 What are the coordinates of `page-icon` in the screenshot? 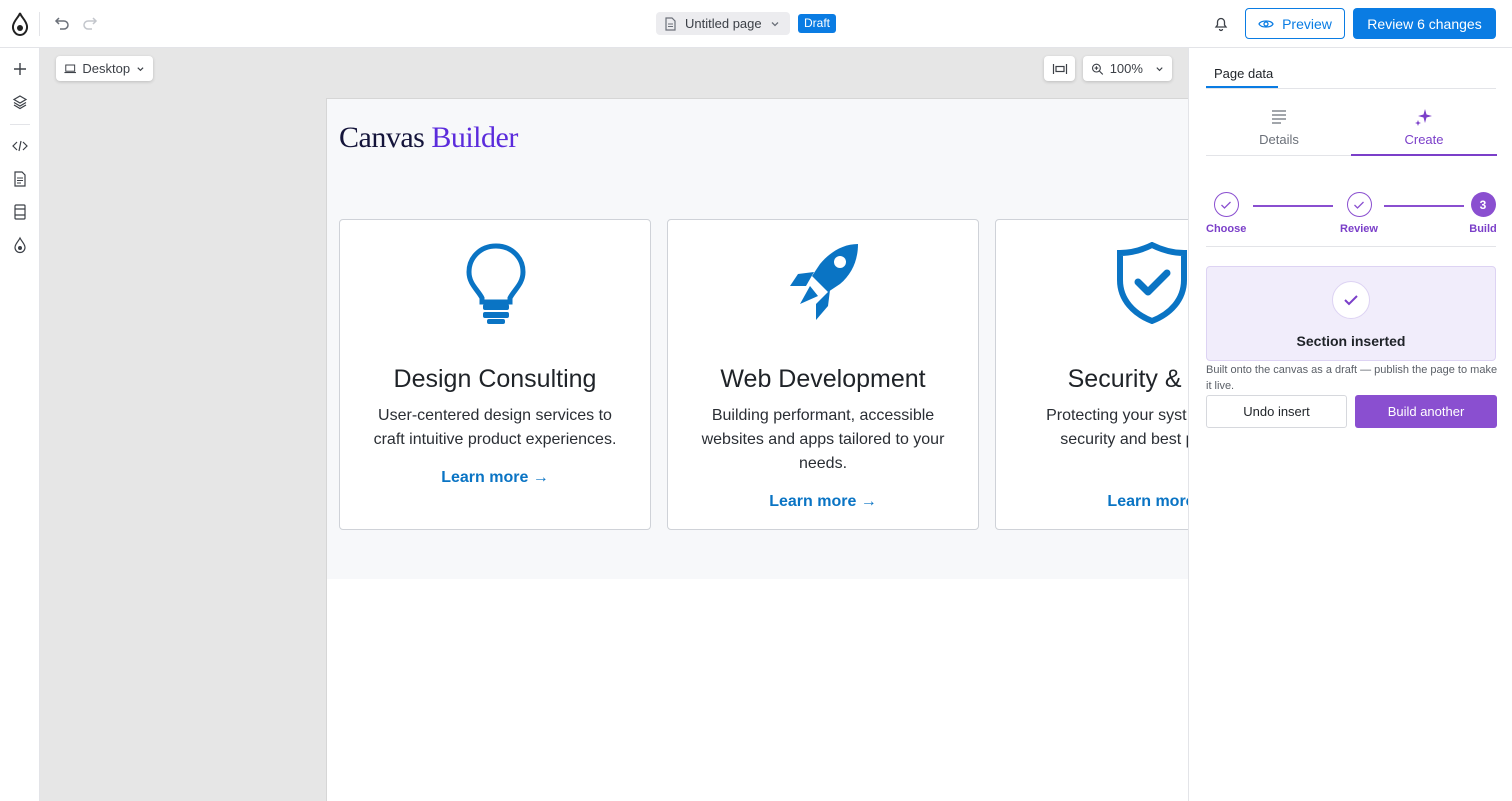 It's located at (20, 179).